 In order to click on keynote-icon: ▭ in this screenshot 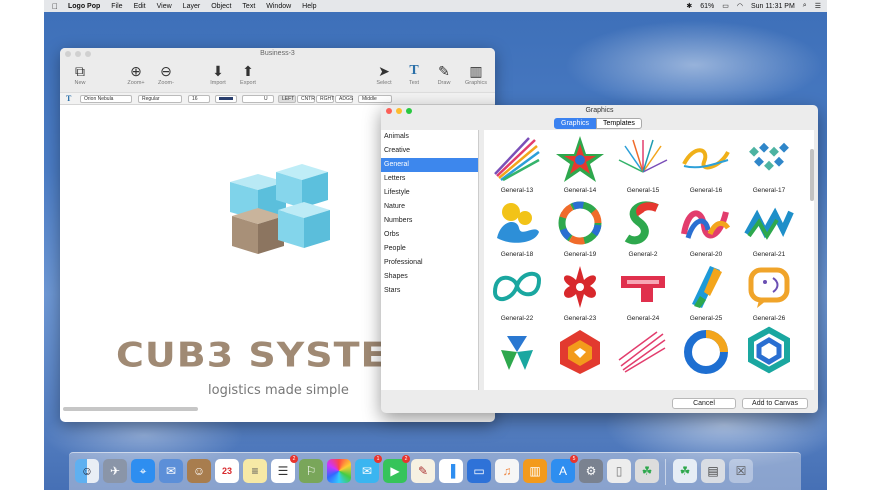, I will do `click(479, 471)`.